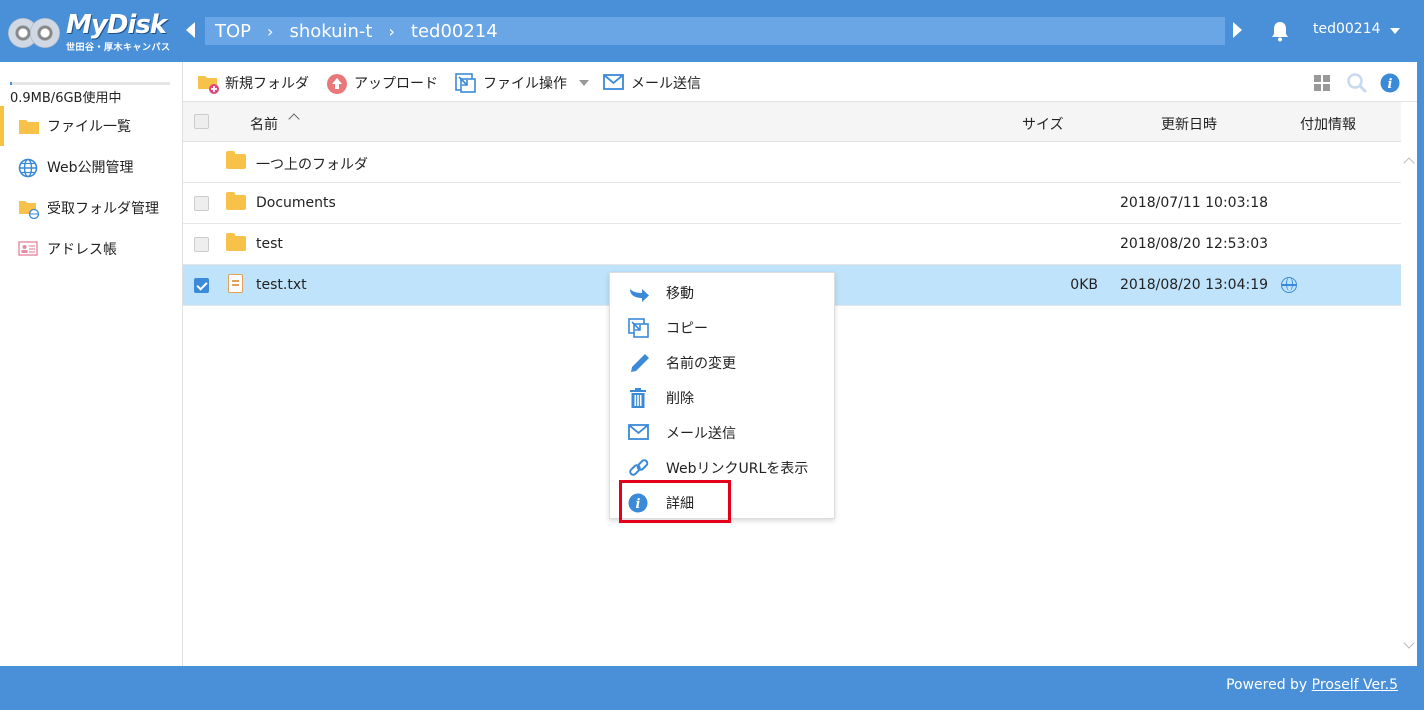 This screenshot has height=710, width=1424. Describe the element at coordinates (800, 82) in the screenshot. I see `toolbar: 新規フォルダ アップロード ファイル操作 メール送信 i` at that location.